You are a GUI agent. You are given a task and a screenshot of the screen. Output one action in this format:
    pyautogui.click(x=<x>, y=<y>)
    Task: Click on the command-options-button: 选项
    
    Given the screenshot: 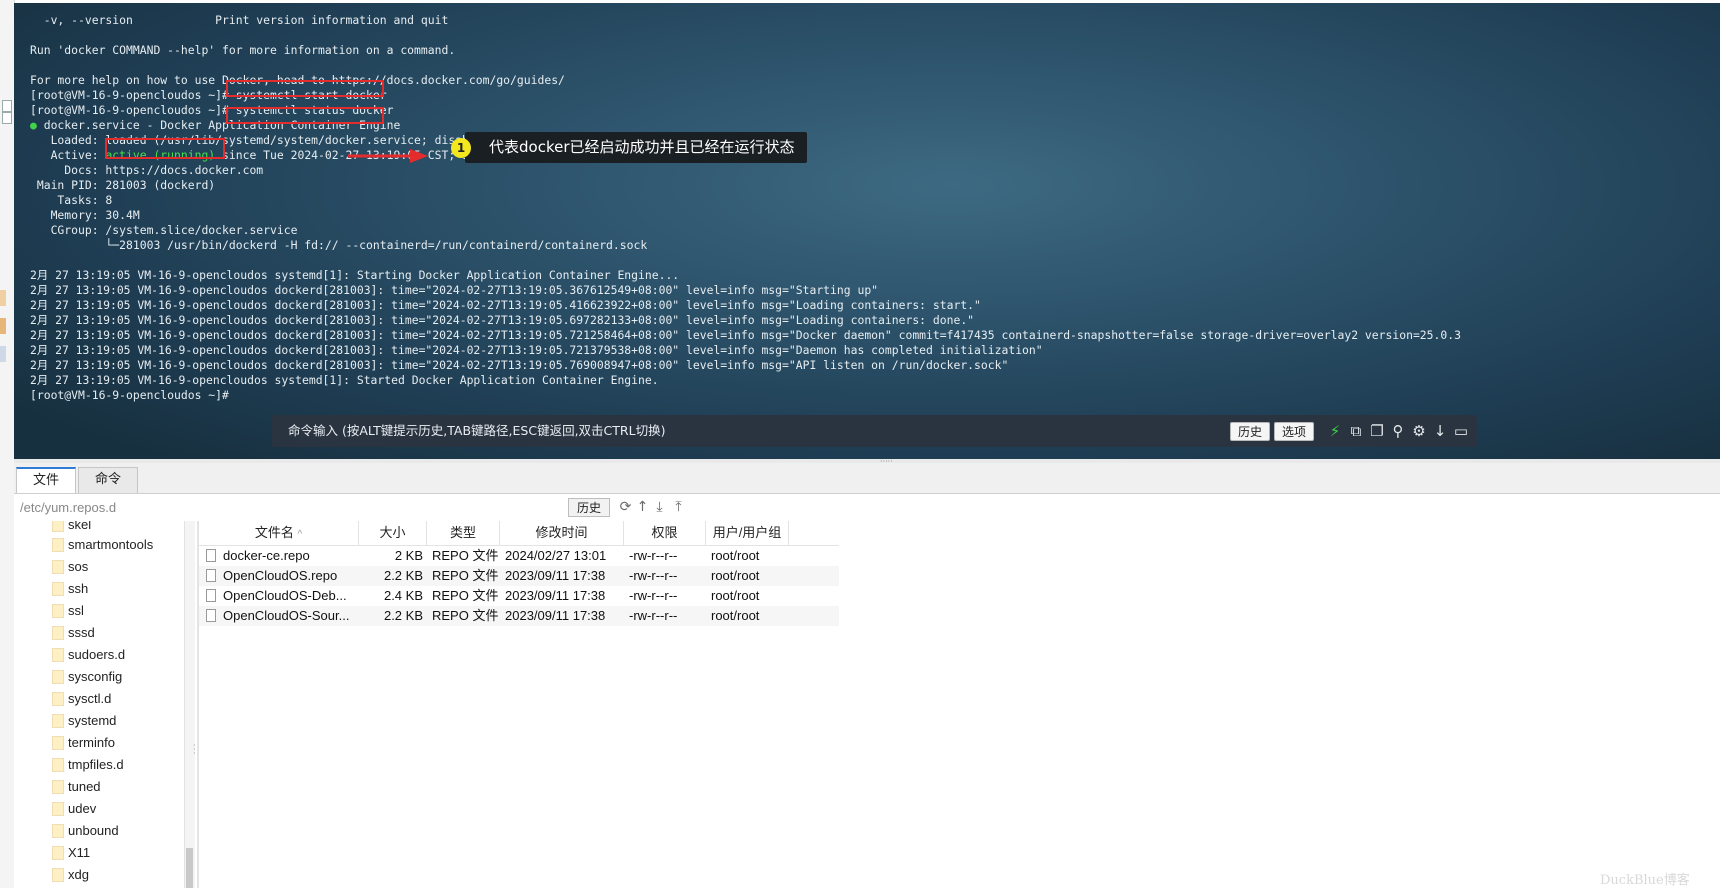 What is the action you would take?
    pyautogui.click(x=1294, y=431)
    